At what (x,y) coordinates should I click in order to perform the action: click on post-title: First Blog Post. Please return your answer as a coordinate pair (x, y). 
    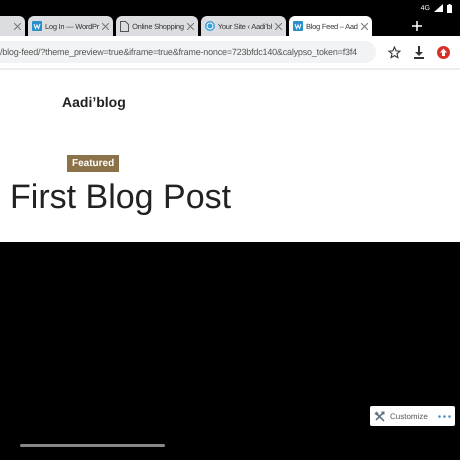
    Looking at the image, I should click on (121, 197).